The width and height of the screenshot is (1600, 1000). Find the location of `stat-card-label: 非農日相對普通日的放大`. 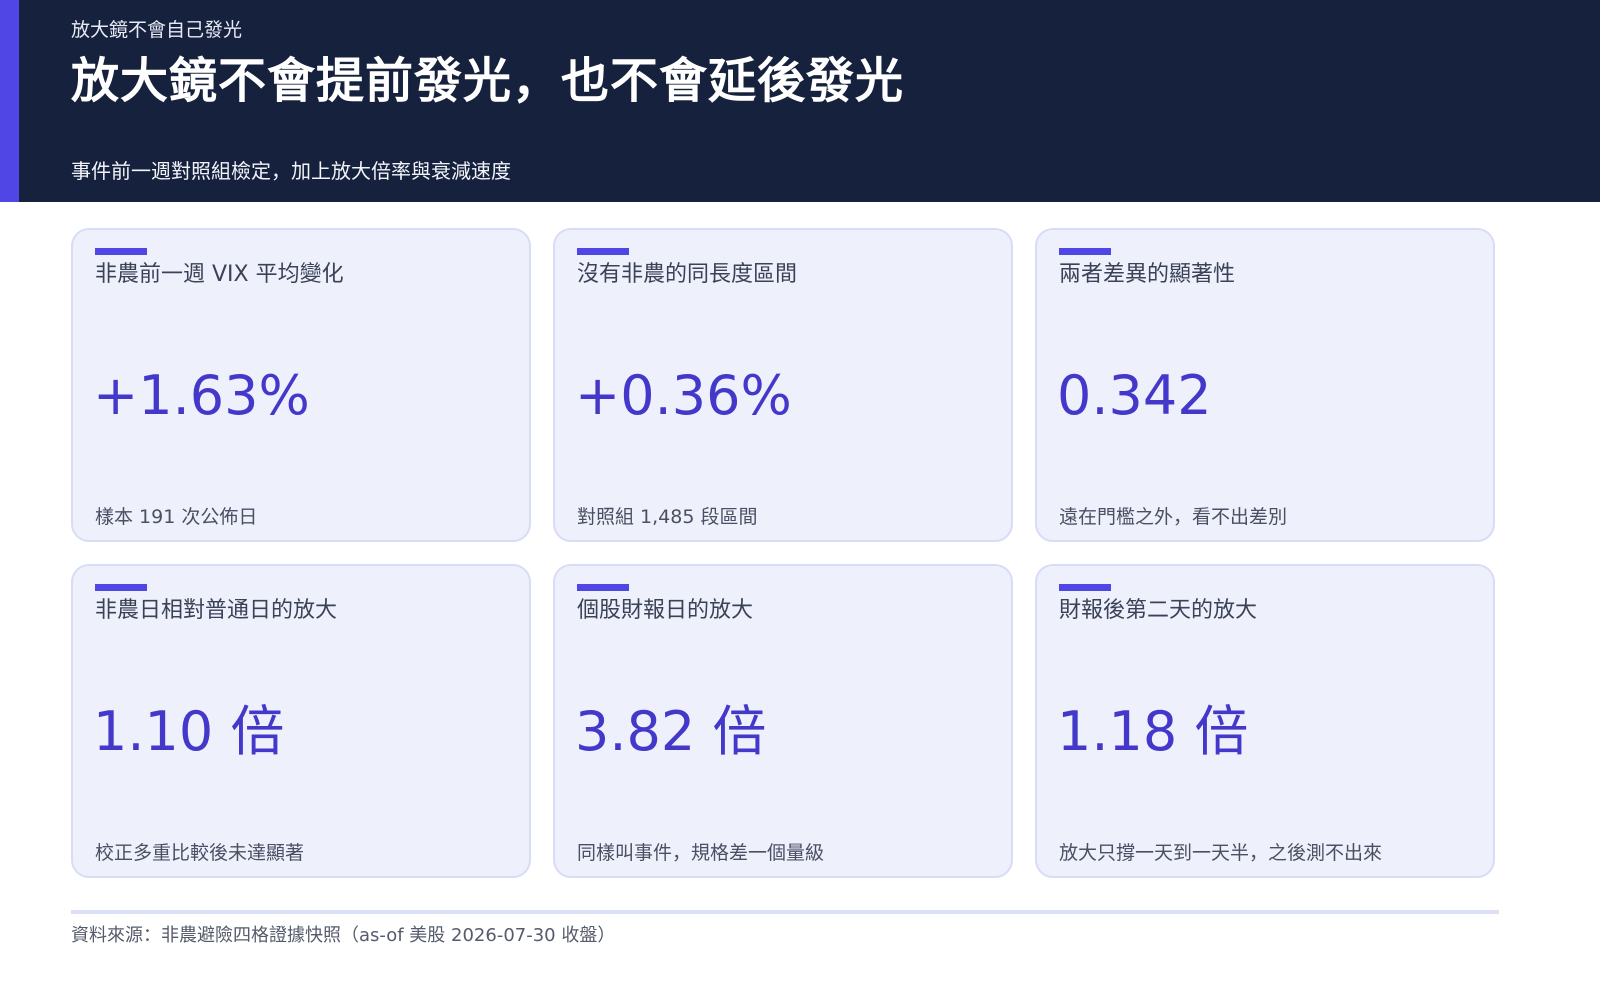

stat-card-label: 非農日相對普通日的放大 is located at coordinates (216, 610).